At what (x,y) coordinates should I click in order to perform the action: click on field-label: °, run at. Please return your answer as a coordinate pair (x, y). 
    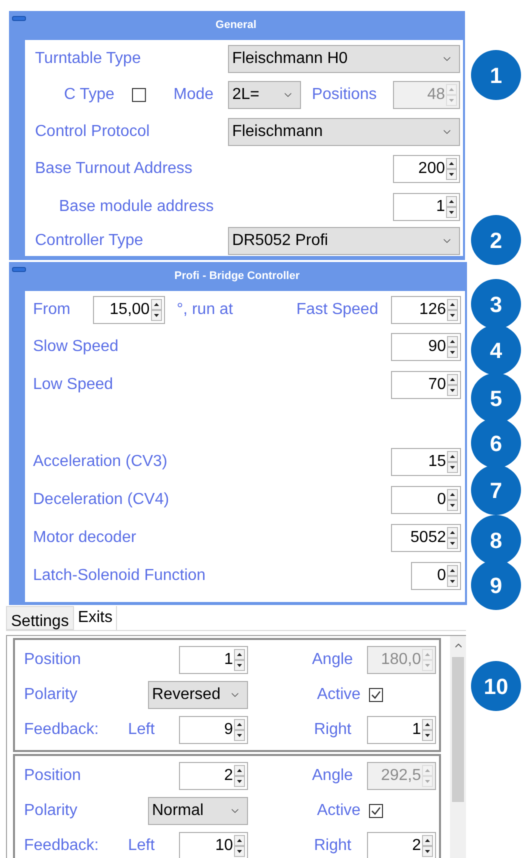
    Looking at the image, I should click on (205, 310).